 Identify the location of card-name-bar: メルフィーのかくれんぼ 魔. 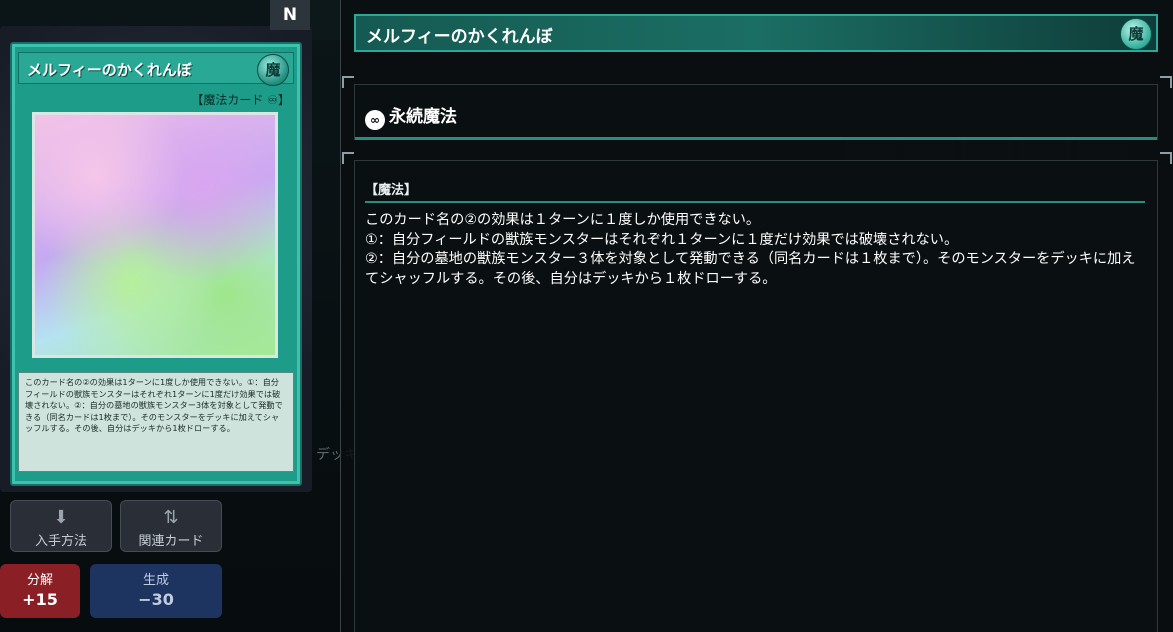
(156, 69).